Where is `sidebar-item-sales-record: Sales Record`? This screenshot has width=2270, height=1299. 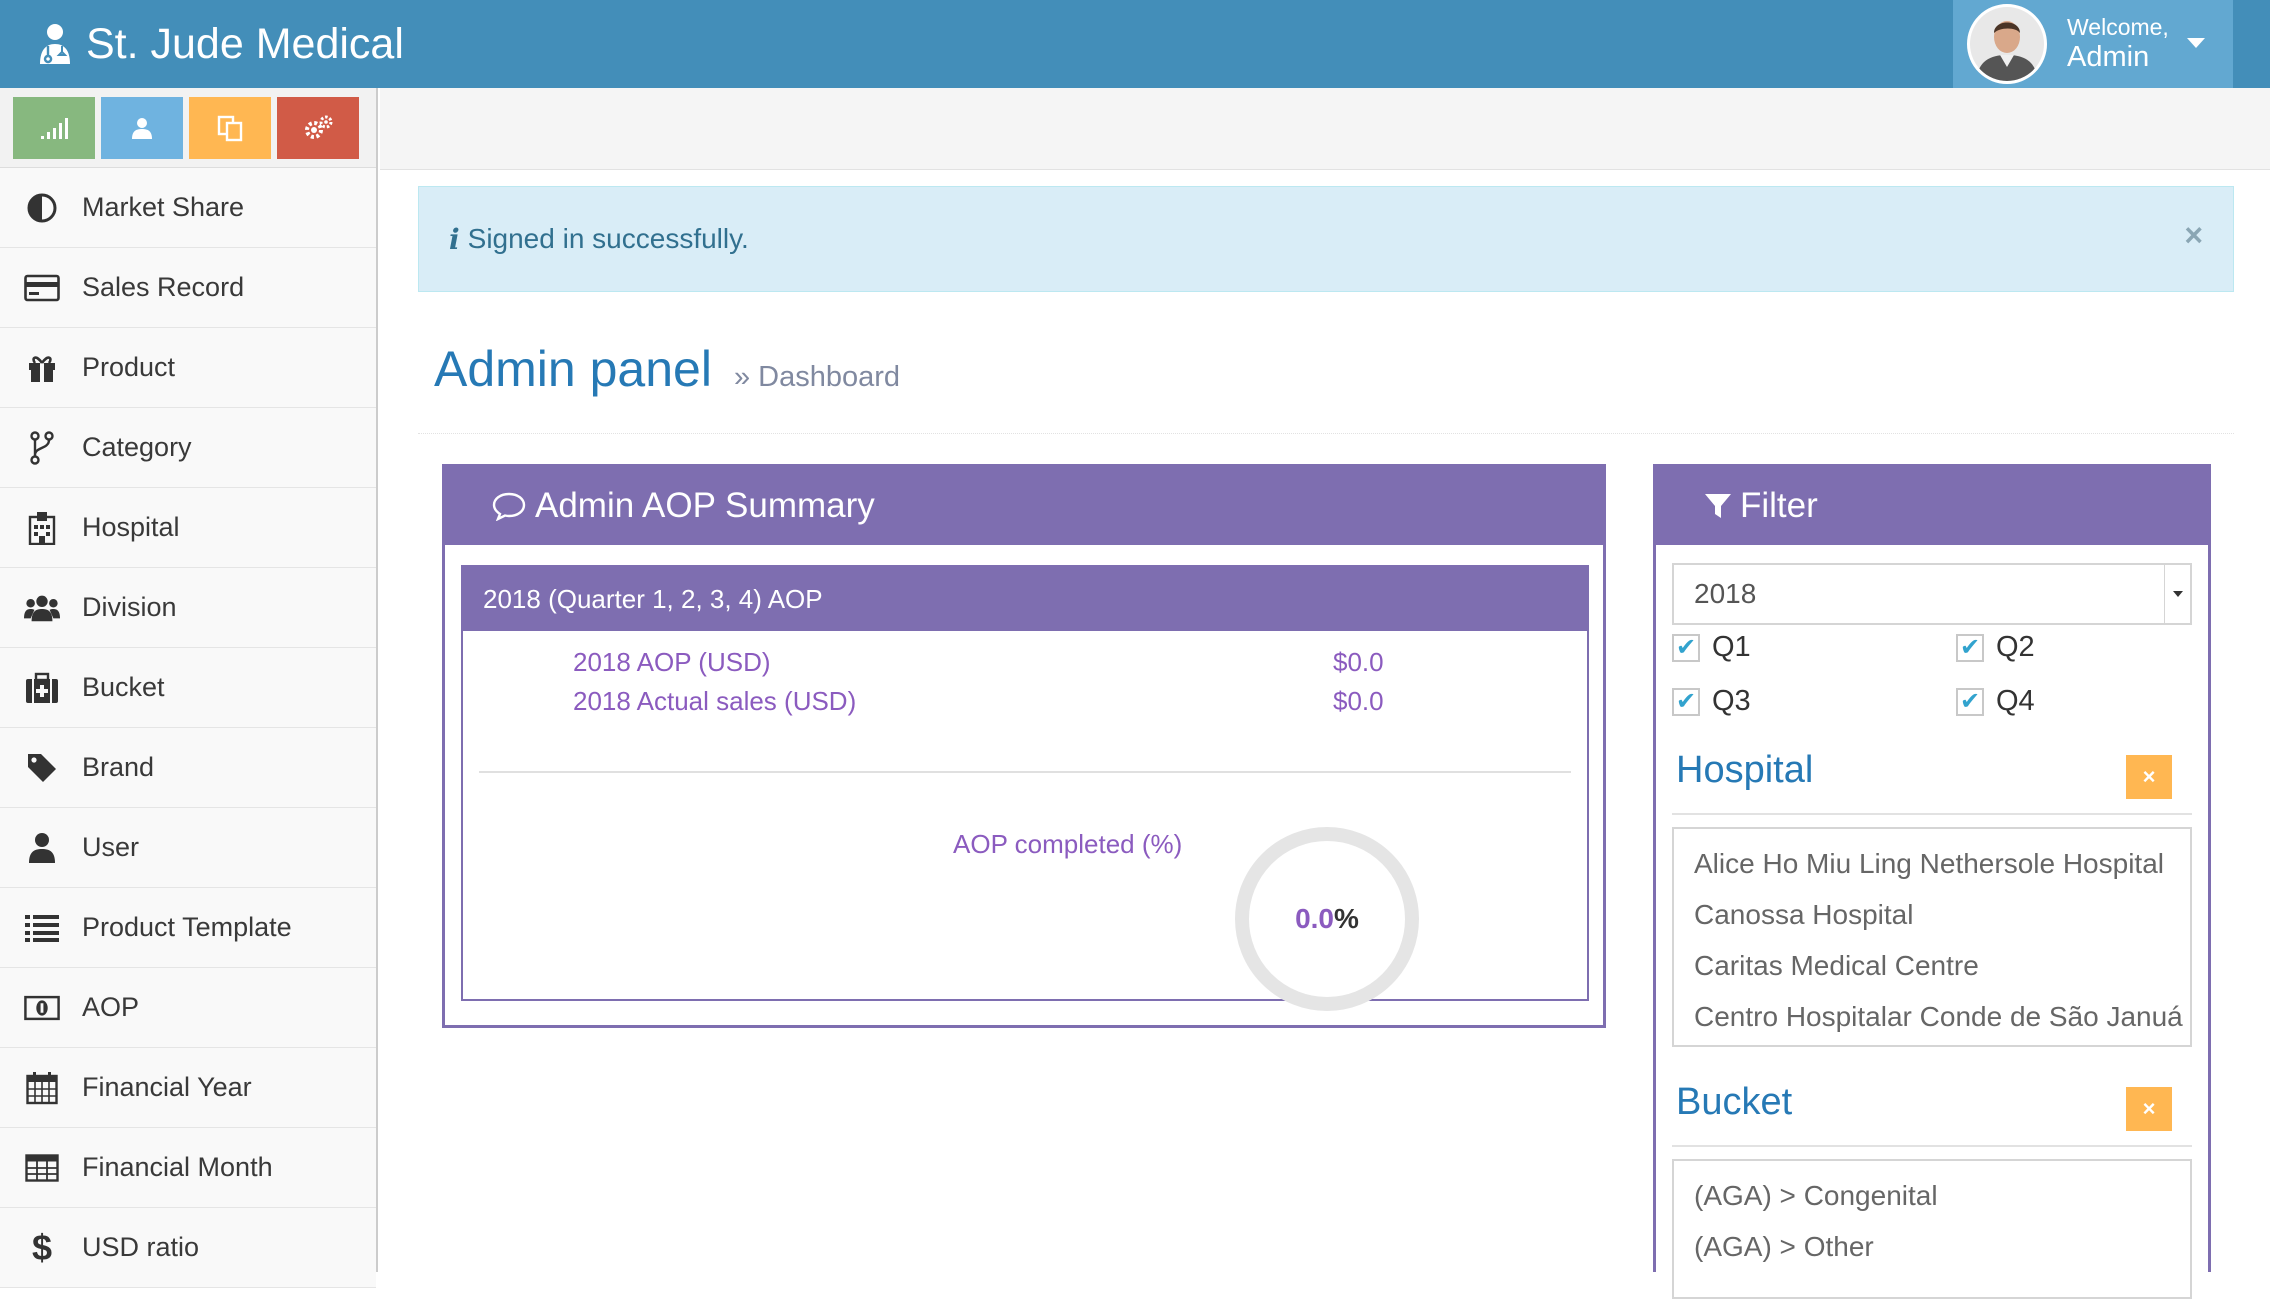
sidebar-item-sales-record: Sales Record is located at coordinates (188, 288).